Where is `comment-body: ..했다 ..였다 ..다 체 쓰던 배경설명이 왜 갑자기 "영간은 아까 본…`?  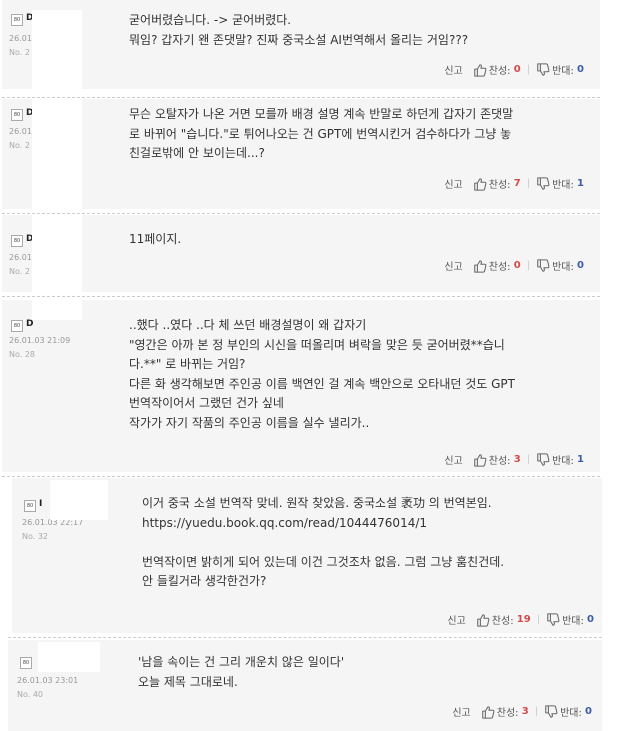 comment-body: ..했다 ..였다 ..다 체 쓰던 배경설명이 왜 갑자기 "영간은 아까 본… is located at coordinates (322, 374).